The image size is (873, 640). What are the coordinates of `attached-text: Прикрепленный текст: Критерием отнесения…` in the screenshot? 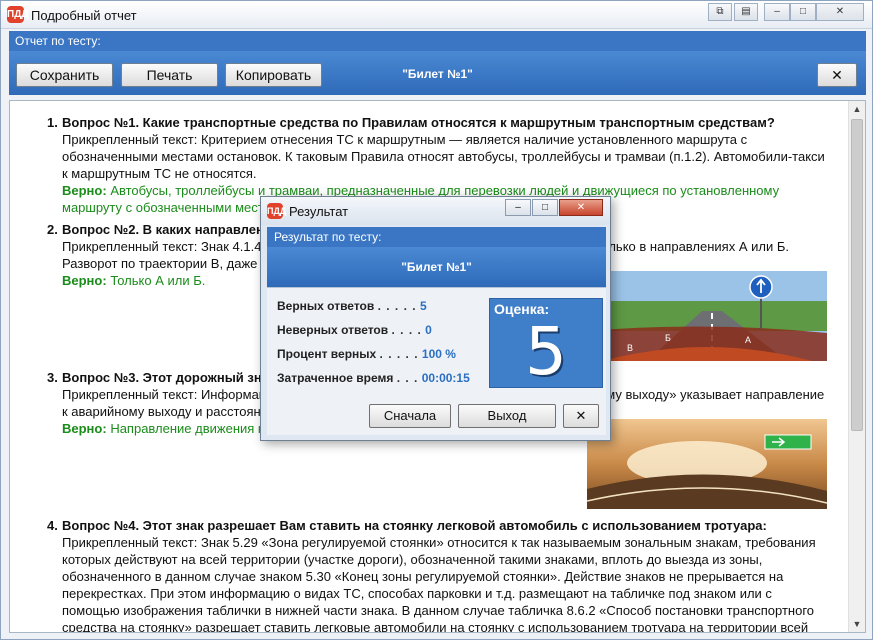 It's located at (443, 156).